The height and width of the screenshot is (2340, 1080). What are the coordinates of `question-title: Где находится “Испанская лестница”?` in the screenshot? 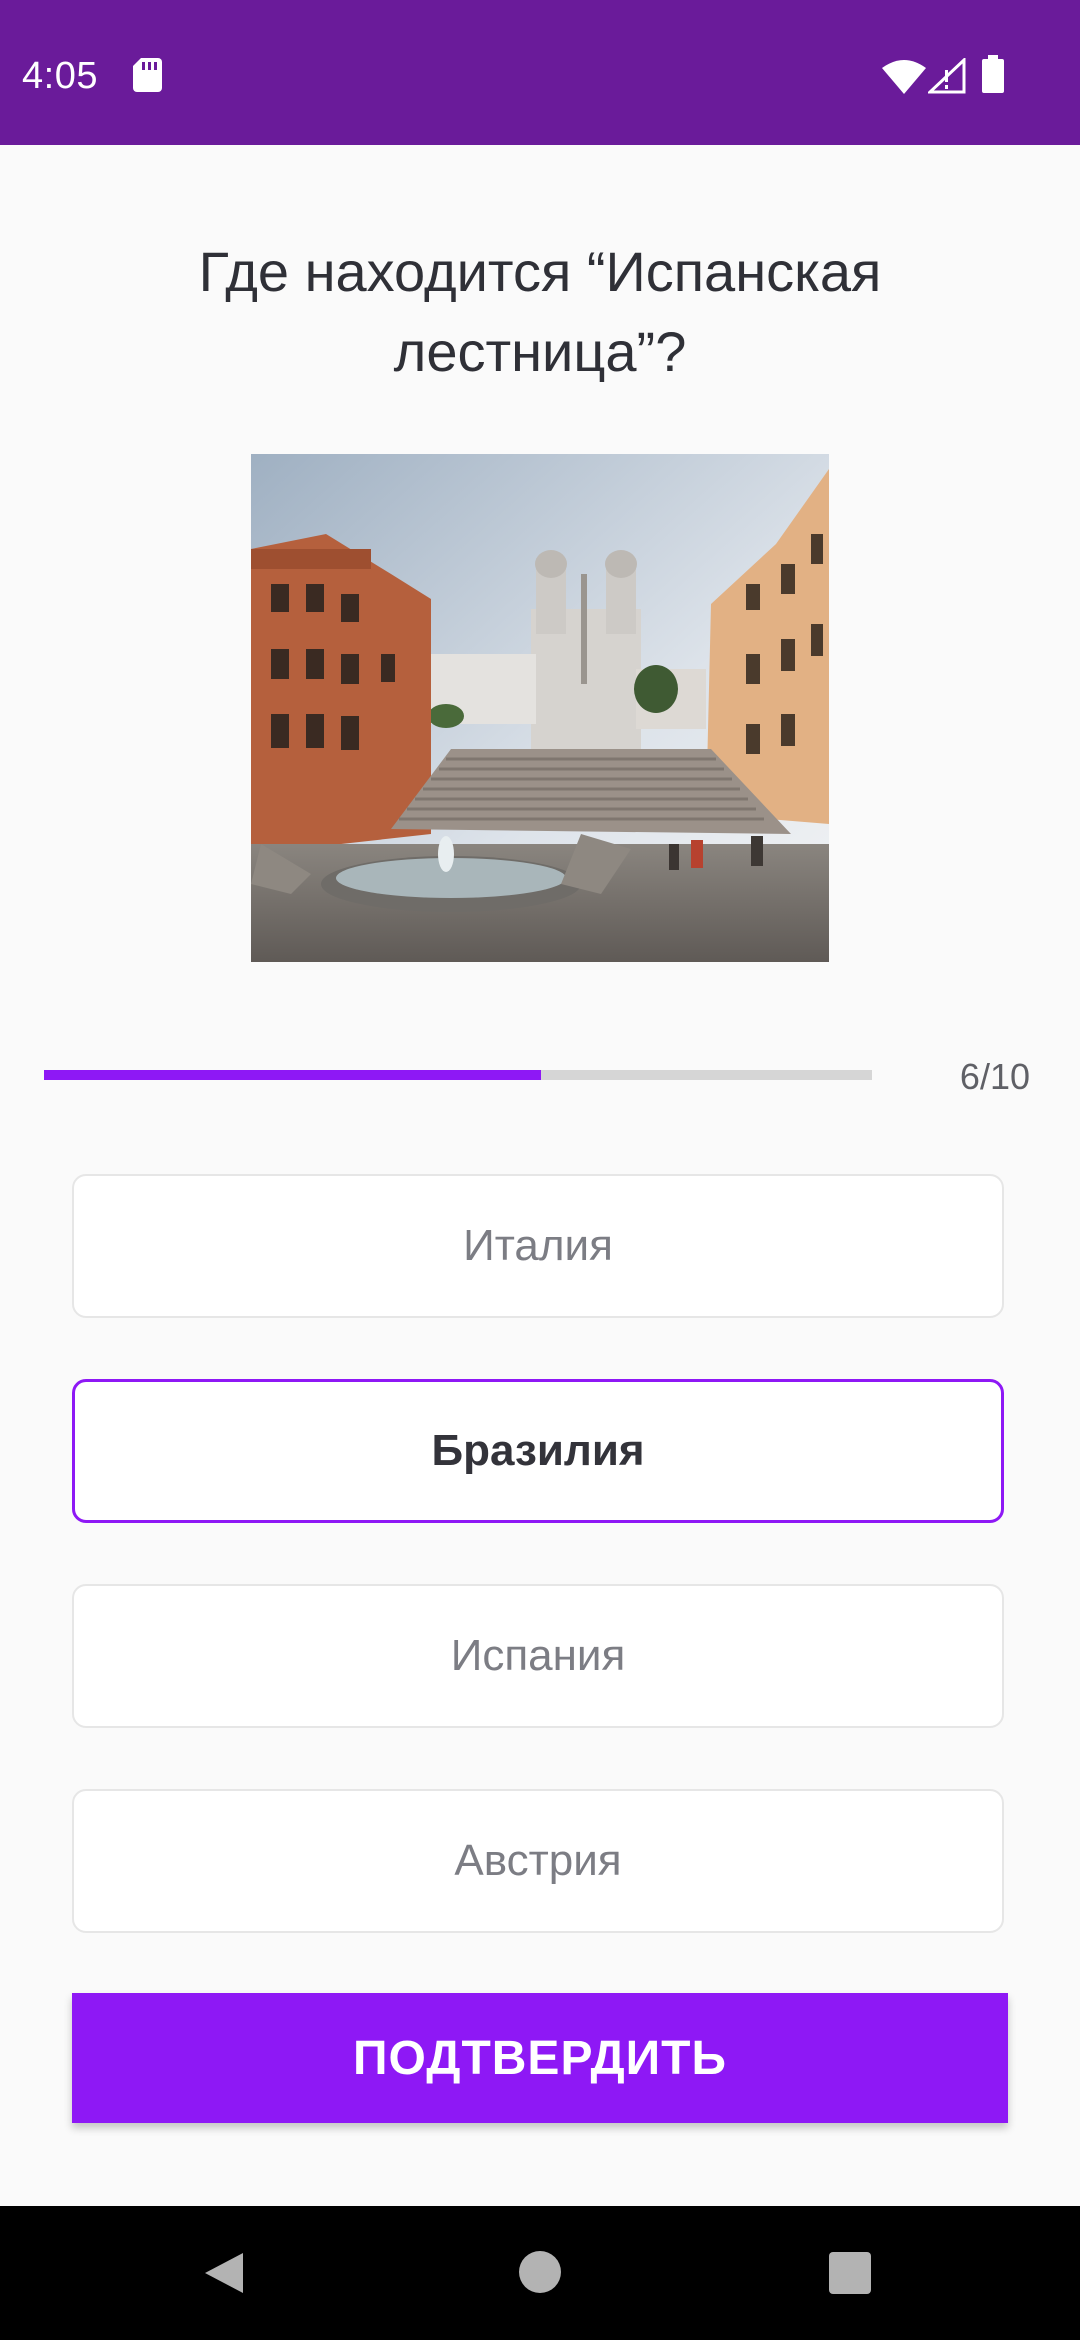 It's located at (540, 312).